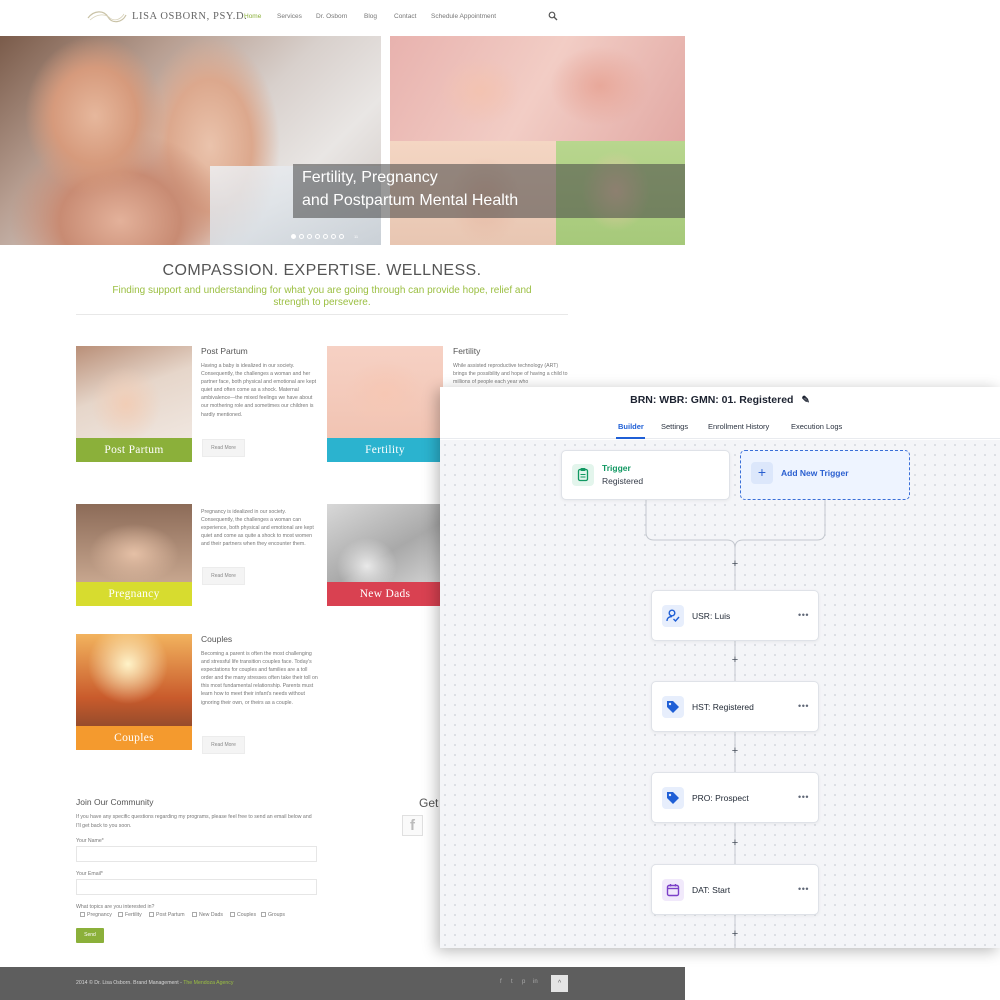 Image resolution: width=1000 pixels, height=1000 pixels. Describe the element at coordinates (322, 314) in the screenshot. I see `divider` at that location.